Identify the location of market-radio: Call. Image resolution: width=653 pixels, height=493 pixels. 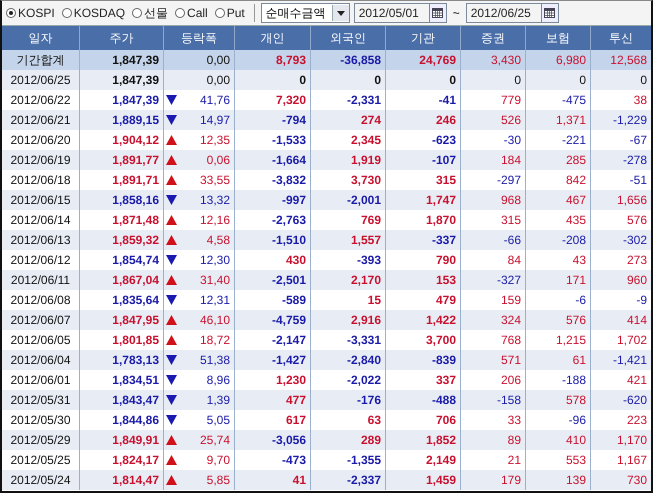
(191, 13).